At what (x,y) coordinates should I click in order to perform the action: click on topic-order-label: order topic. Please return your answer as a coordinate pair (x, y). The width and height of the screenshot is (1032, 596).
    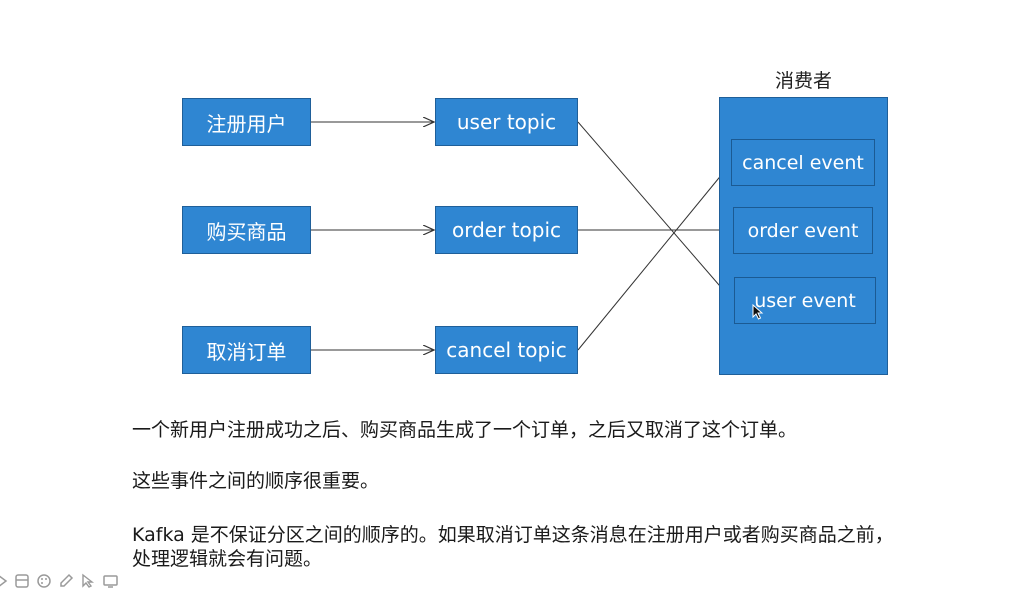
    Looking at the image, I should click on (506, 230).